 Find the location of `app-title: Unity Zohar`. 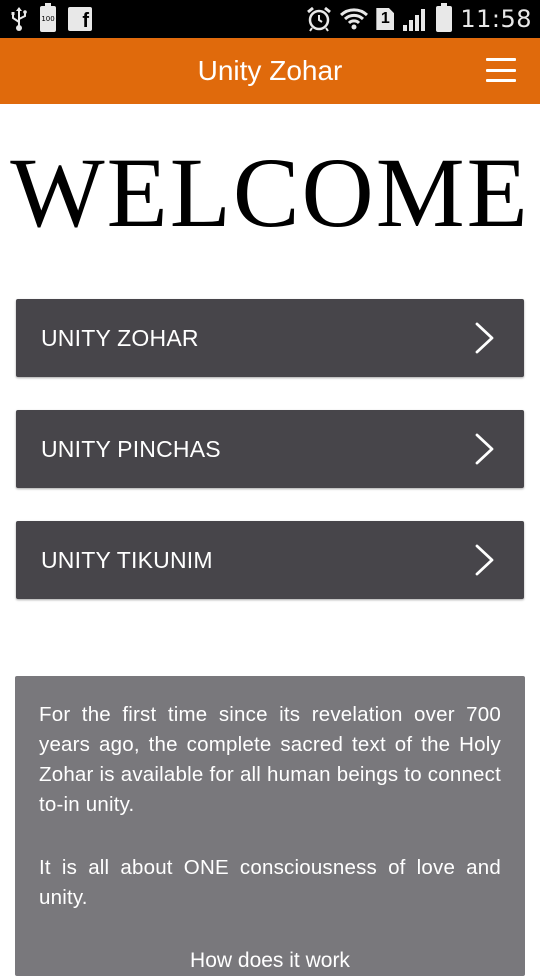

app-title: Unity Zohar is located at coordinates (270, 70).